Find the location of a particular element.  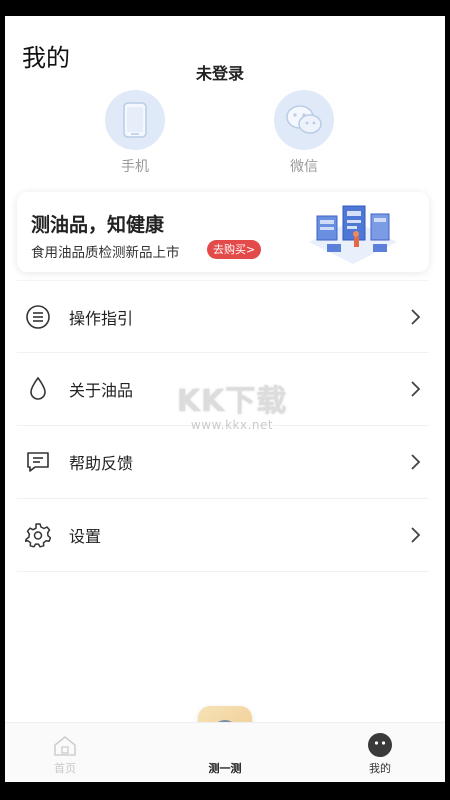

tab-measure: 测一测 is located at coordinates (225, 768).